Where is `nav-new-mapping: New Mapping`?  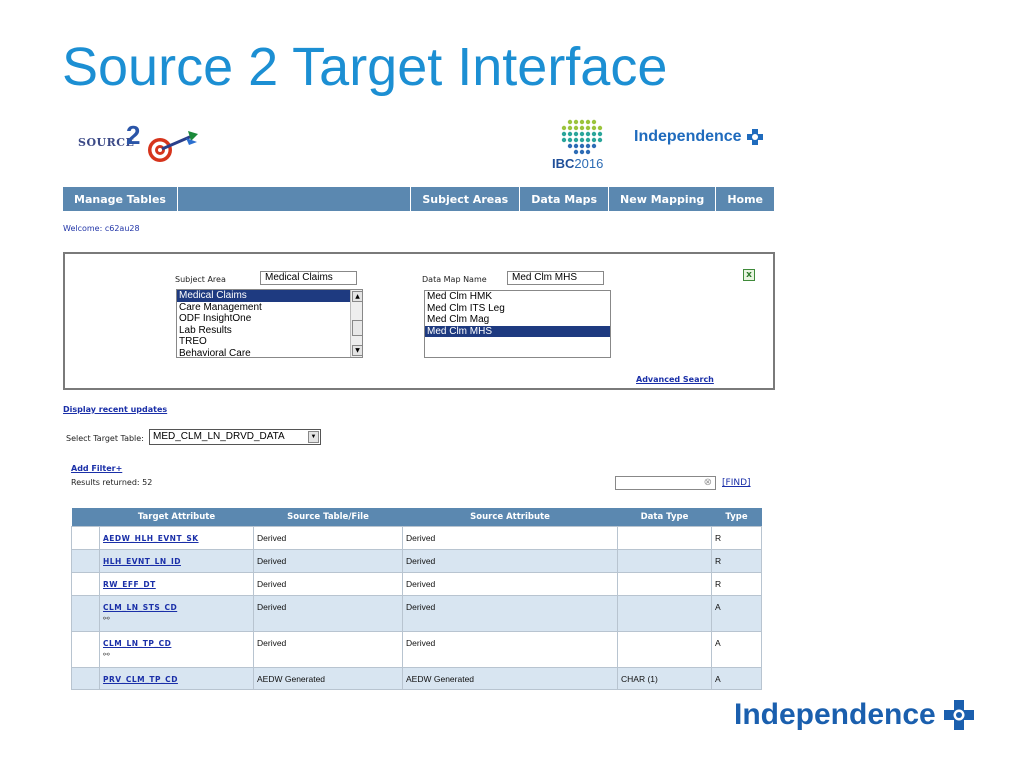 nav-new-mapping: New Mapping is located at coordinates (663, 199).